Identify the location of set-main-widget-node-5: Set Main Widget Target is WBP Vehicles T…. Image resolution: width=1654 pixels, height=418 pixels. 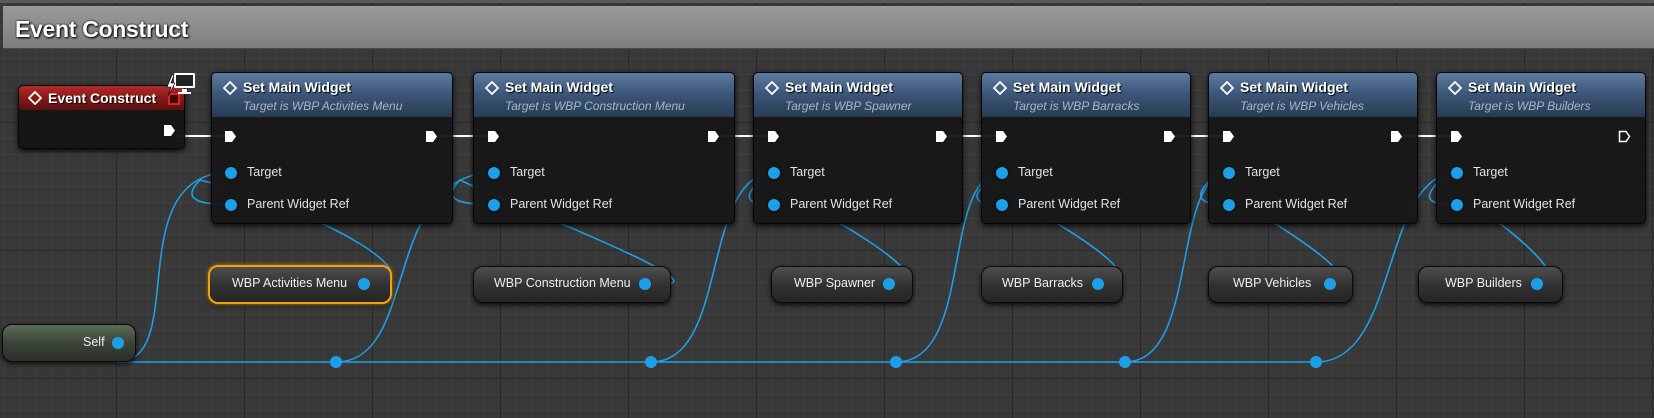
(1313, 148).